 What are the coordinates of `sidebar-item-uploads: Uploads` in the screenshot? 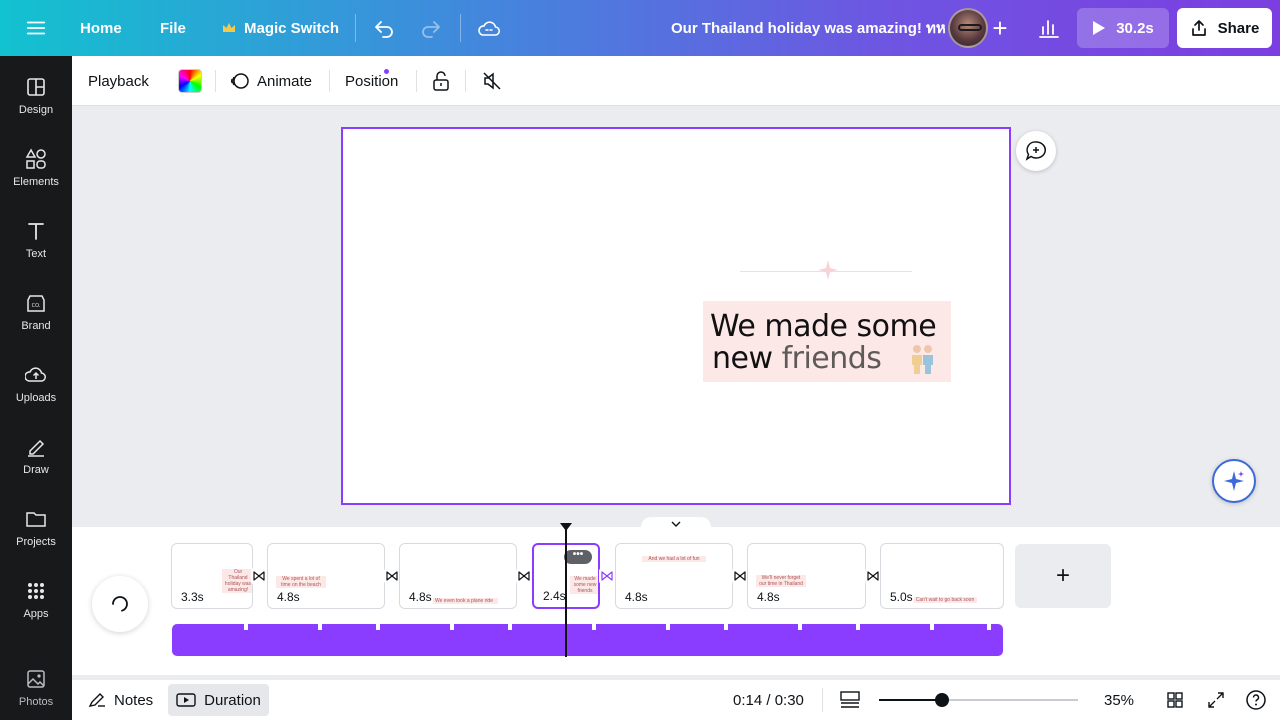 It's located at (36, 396).